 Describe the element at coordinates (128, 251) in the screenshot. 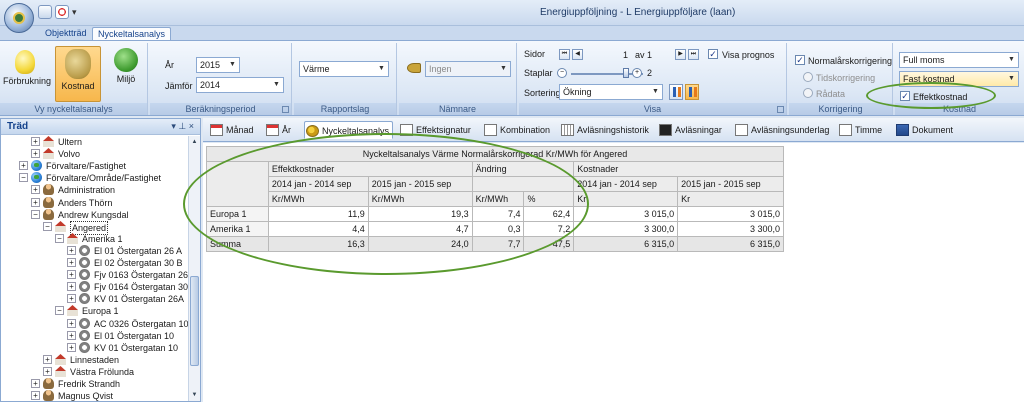

I see `tree-node: + El 01 Östergatan 26 A` at that location.